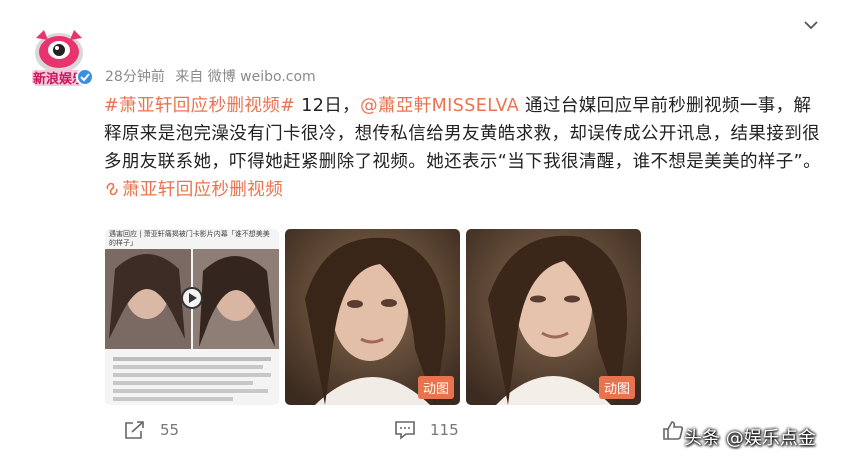 This screenshot has width=850, height=464. Describe the element at coordinates (426, 430) in the screenshot. I see `comment-action: 115` at that location.